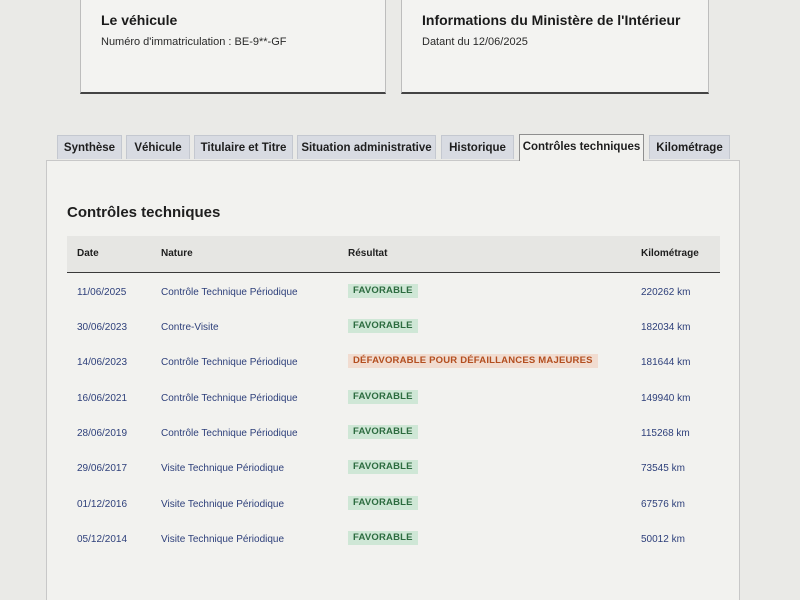 Image resolution: width=800 pixels, height=600 pixels. I want to click on tab-synthese: Synthèse, so click(89, 147).